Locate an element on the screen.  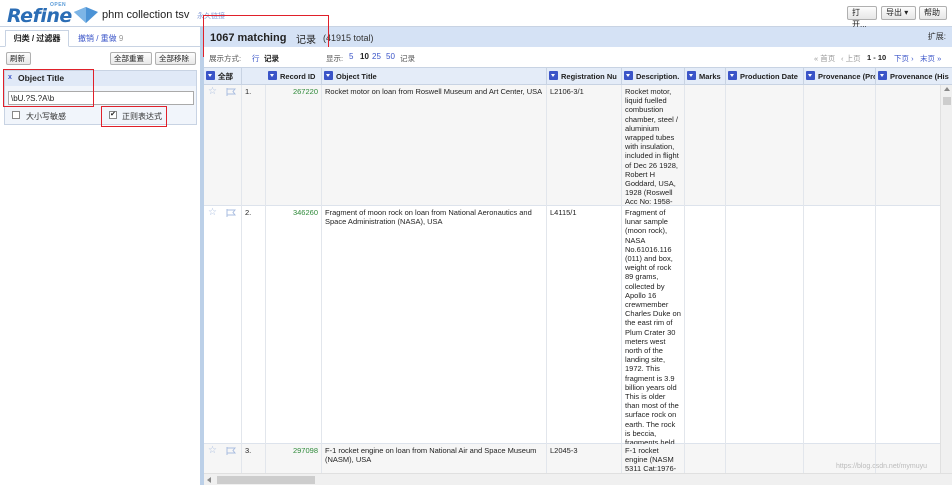
project-name: phm collection tsv is located at coordinates (145, 15).